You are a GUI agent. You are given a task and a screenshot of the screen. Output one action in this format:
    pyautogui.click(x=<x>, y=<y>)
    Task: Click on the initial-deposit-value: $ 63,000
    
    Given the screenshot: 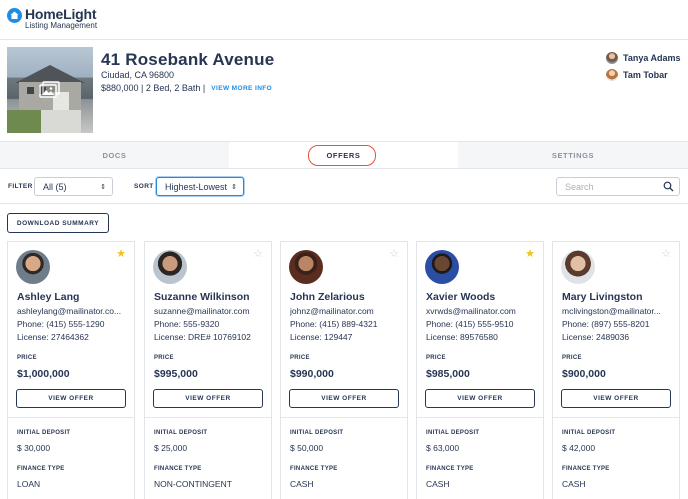 What is the action you would take?
    pyautogui.click(x=443, y=448)
    